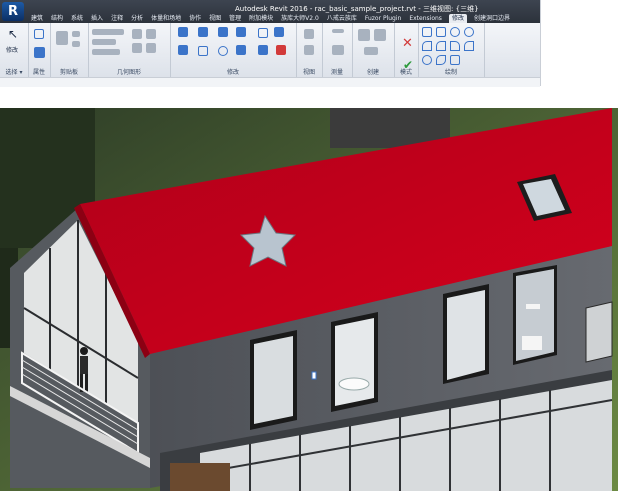 The image size is (618, 491). I want to click on fillet-arc-icon, so click(469, 46).